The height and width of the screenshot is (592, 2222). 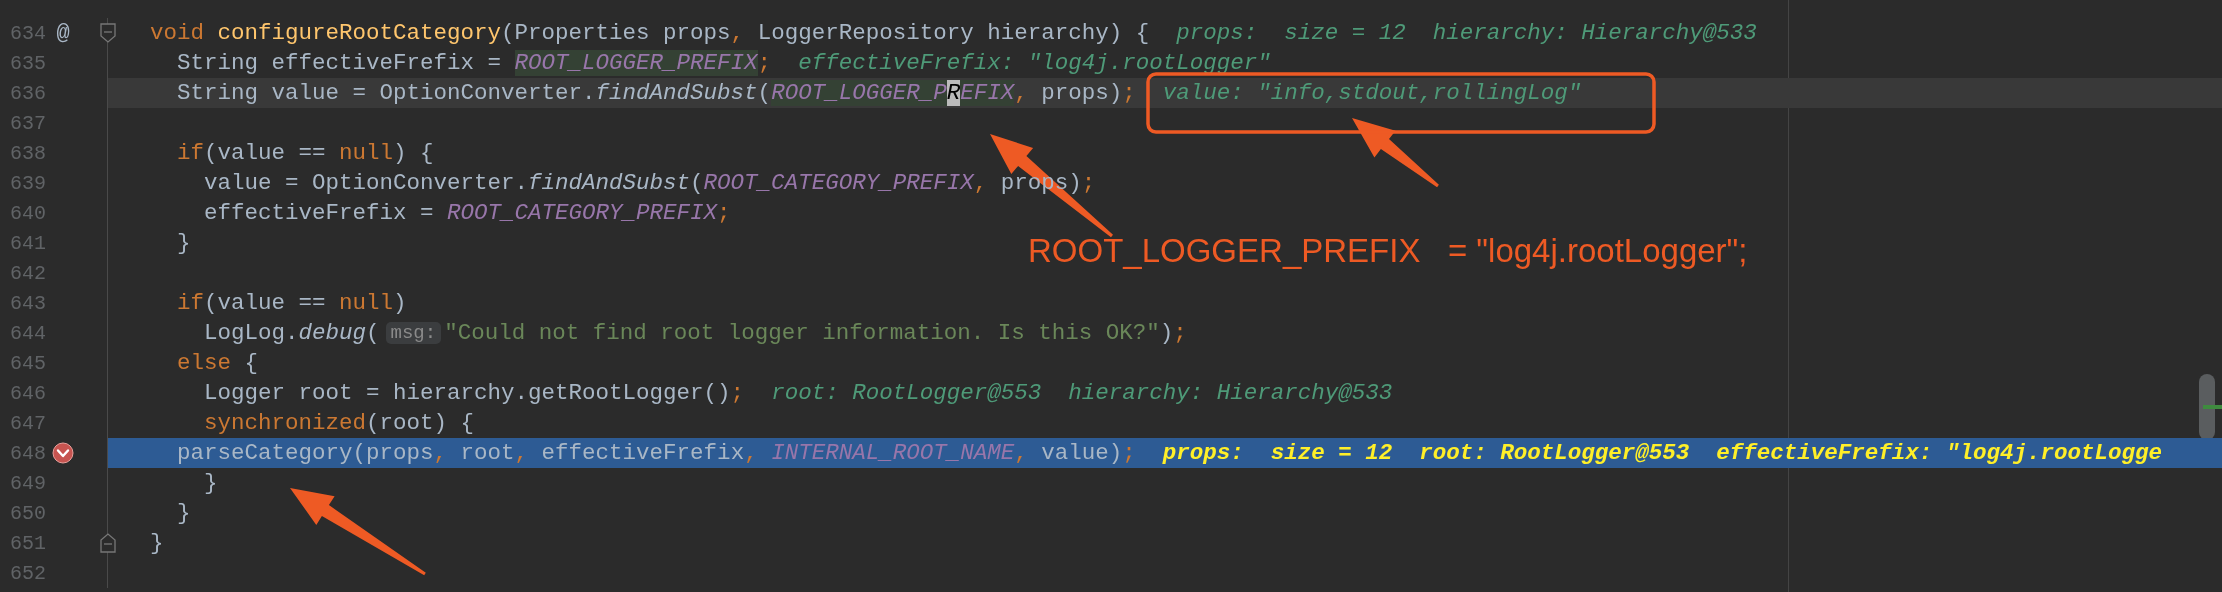 I want to click on line-number: 645, so click(x=27, y=363).